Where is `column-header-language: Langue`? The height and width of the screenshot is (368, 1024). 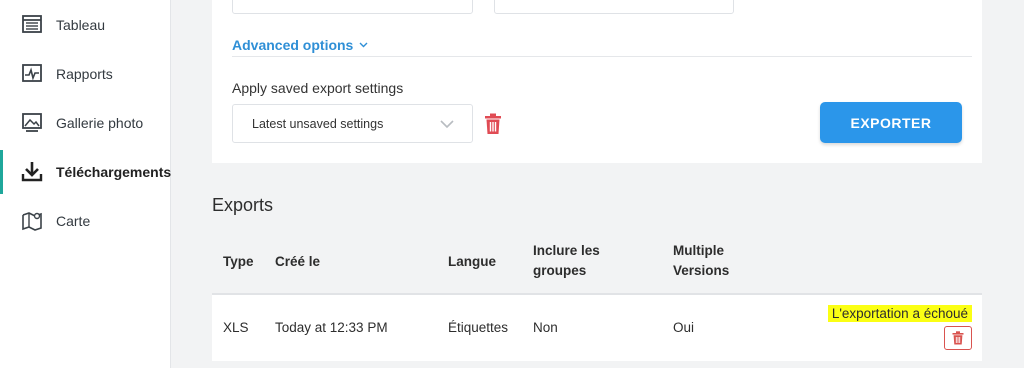 column-header-language: Langue is located at coordinates (472, 261).